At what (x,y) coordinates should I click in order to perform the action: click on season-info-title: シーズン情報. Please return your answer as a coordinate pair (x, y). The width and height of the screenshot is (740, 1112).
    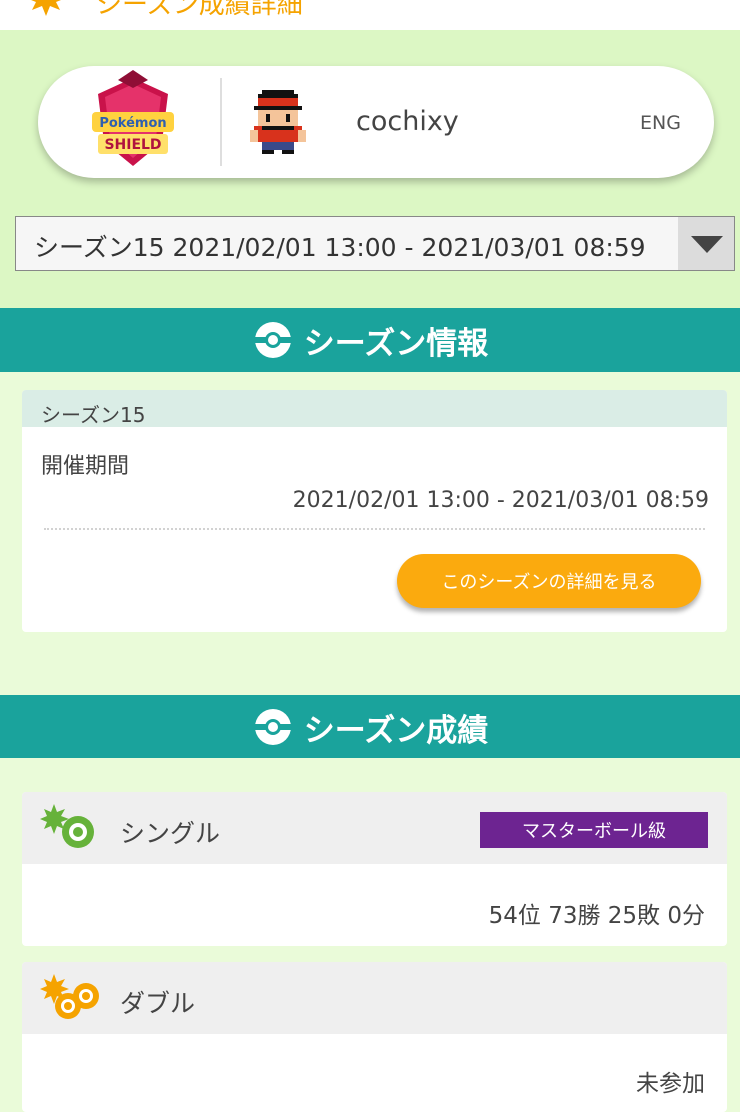
    Looking at the image, I should click on (396, 343).